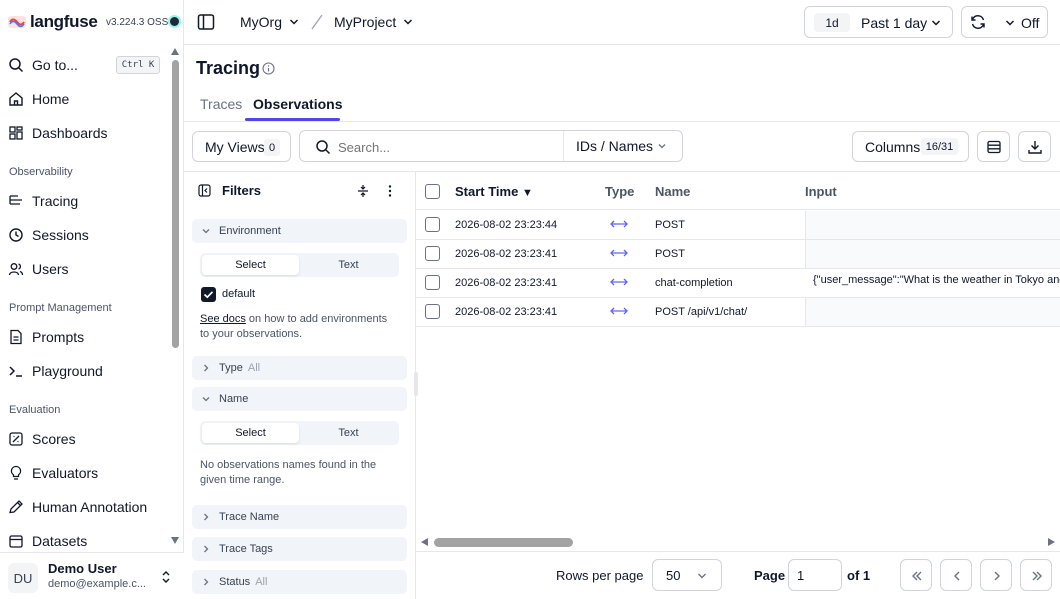  Describe the element at coordinates (88, 337) in the screenshot. I see `sidebar-item-prompts: Prompts` at that location.